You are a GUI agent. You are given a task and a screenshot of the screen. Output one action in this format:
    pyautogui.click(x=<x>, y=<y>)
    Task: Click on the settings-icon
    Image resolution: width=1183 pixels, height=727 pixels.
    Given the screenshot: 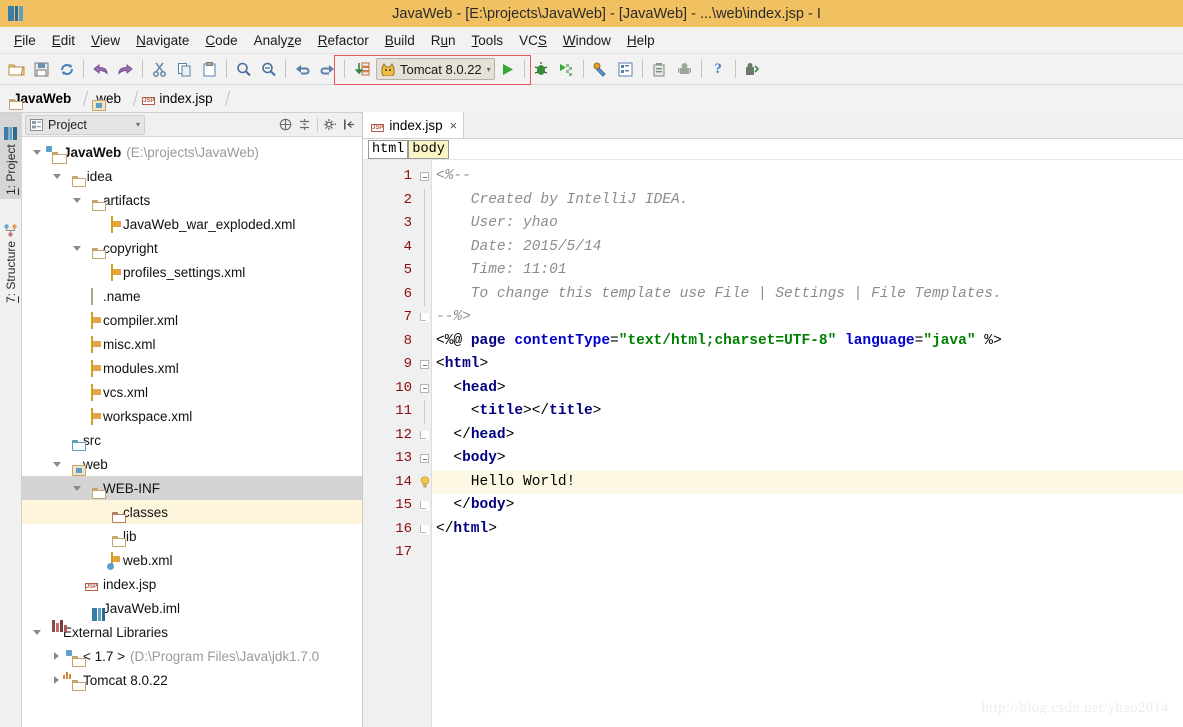 What is the action you would take?
    pyautogui.click(x=625, y=69)
    